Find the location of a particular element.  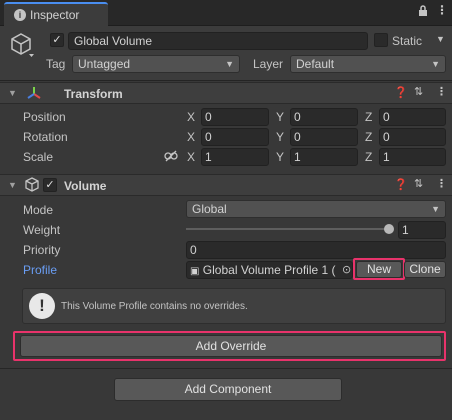

profile-value: Global Volume Profile 1 ( is located at coordinates (269, 270).